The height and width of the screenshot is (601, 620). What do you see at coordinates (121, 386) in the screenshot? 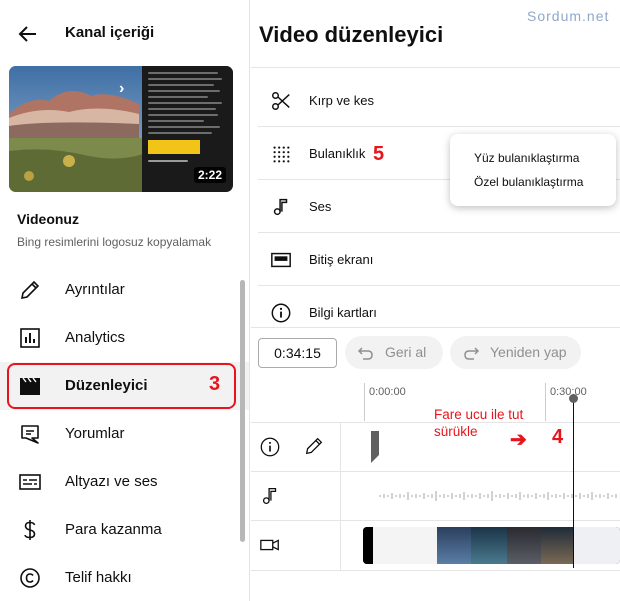
I see `annotation-highlight-frame` at bounding box center [121, 386].